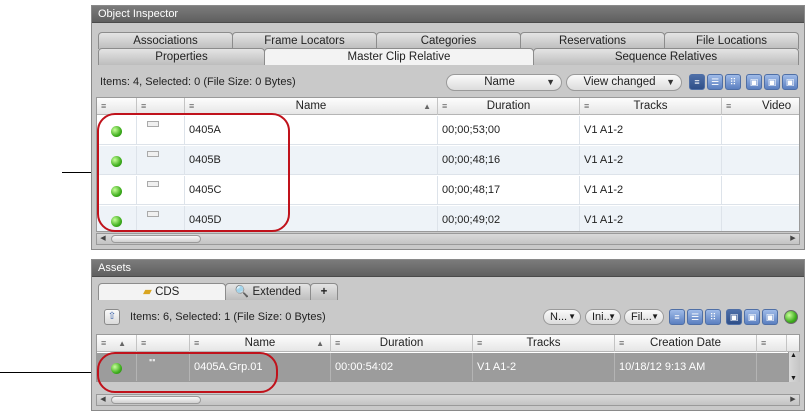  I want to click on folder-icon: ▰, so click(147, 292).